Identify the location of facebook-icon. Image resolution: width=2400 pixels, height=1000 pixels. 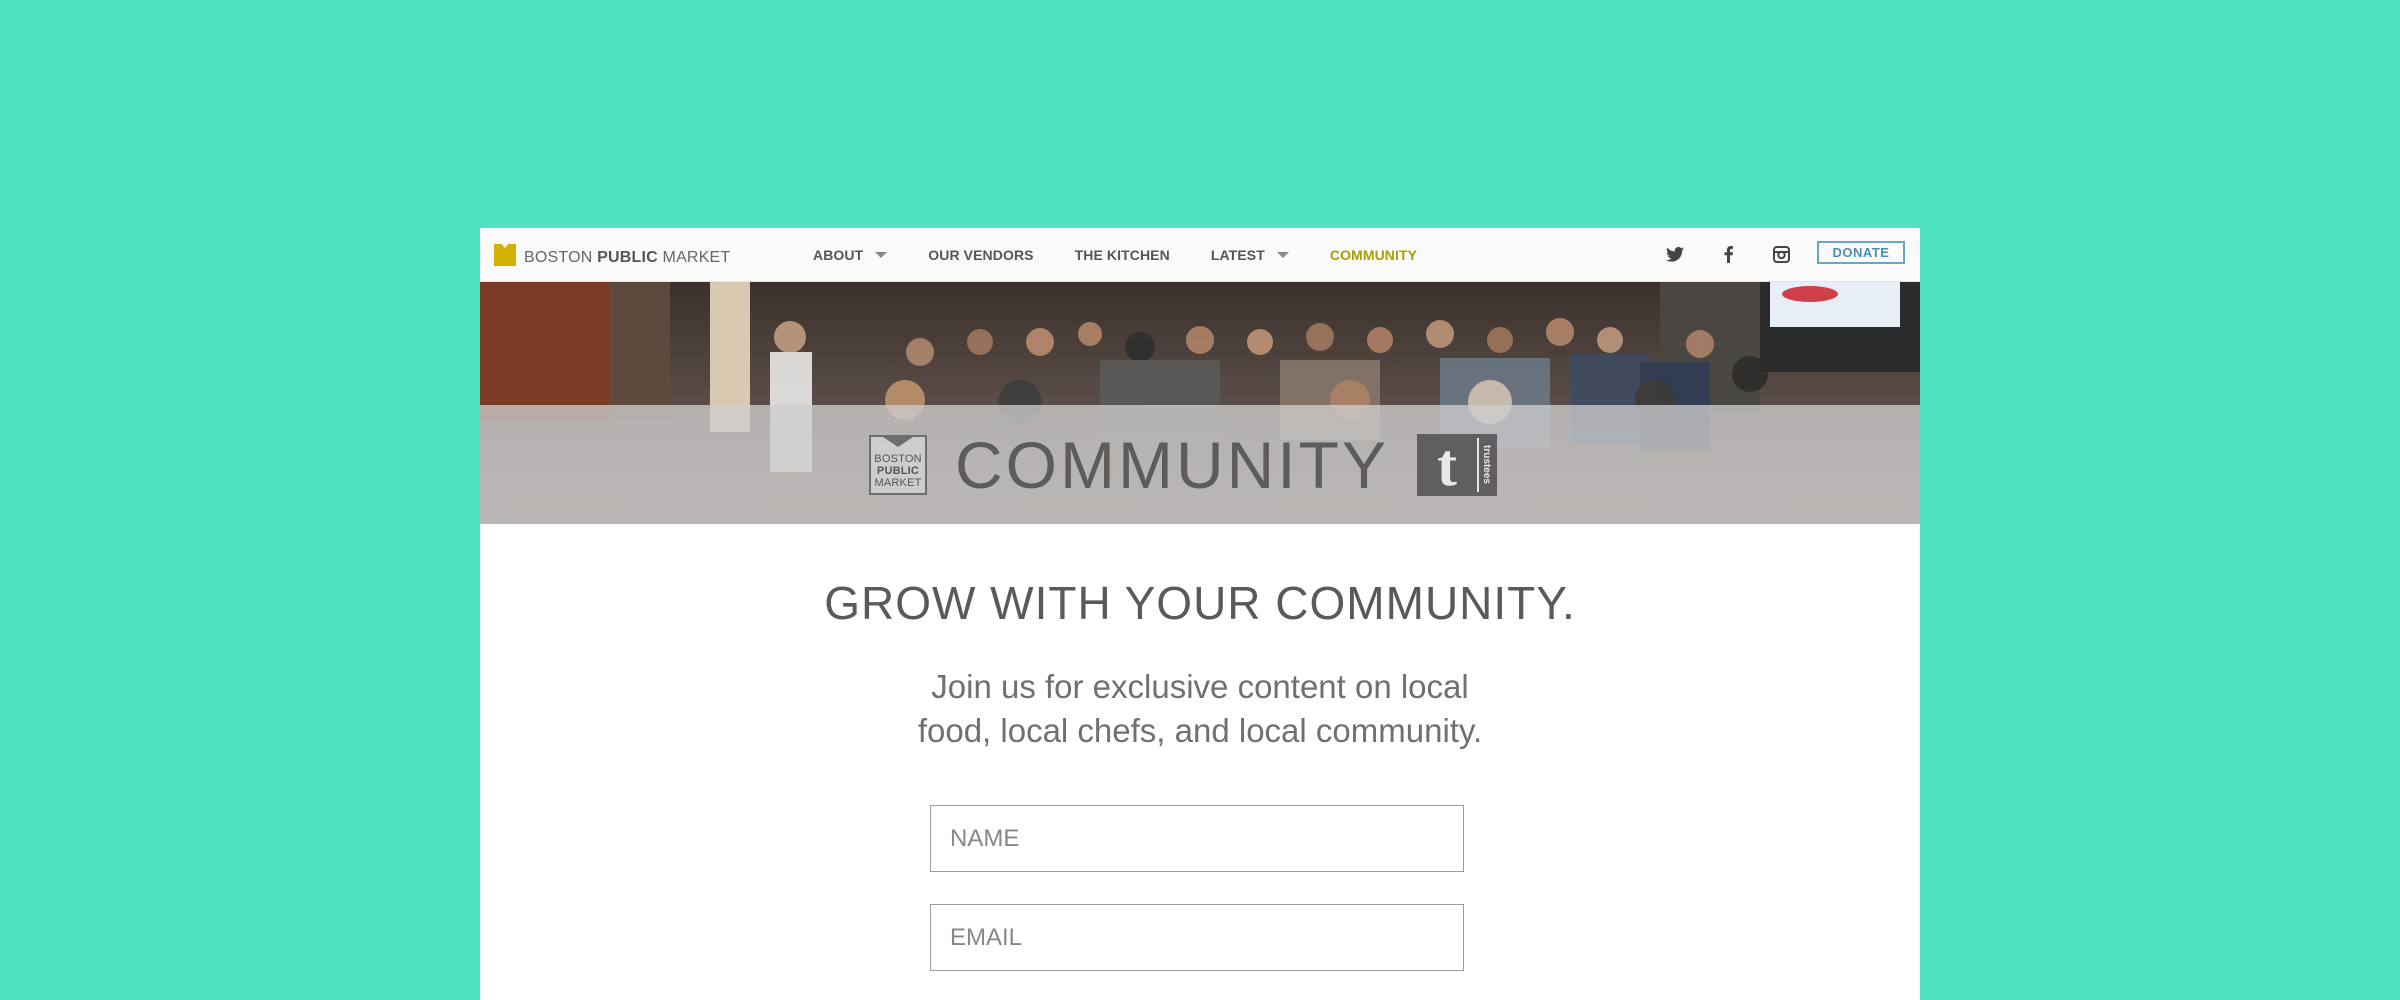
(1728, 254).